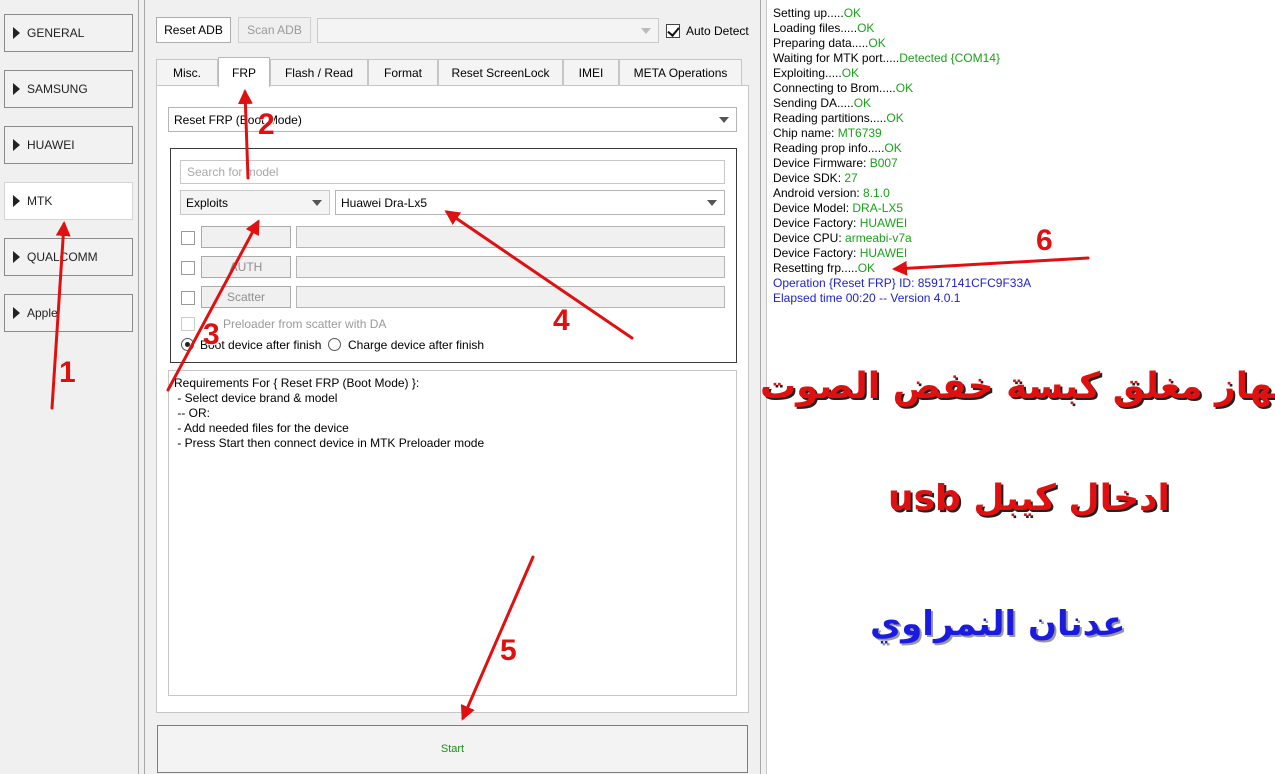 Image resolution: width=1275 pixels, height=774 pixels. Describe the element at coordinates (878, 208) in the screenshot. I see `log-value: DRA-LX5` at that location.